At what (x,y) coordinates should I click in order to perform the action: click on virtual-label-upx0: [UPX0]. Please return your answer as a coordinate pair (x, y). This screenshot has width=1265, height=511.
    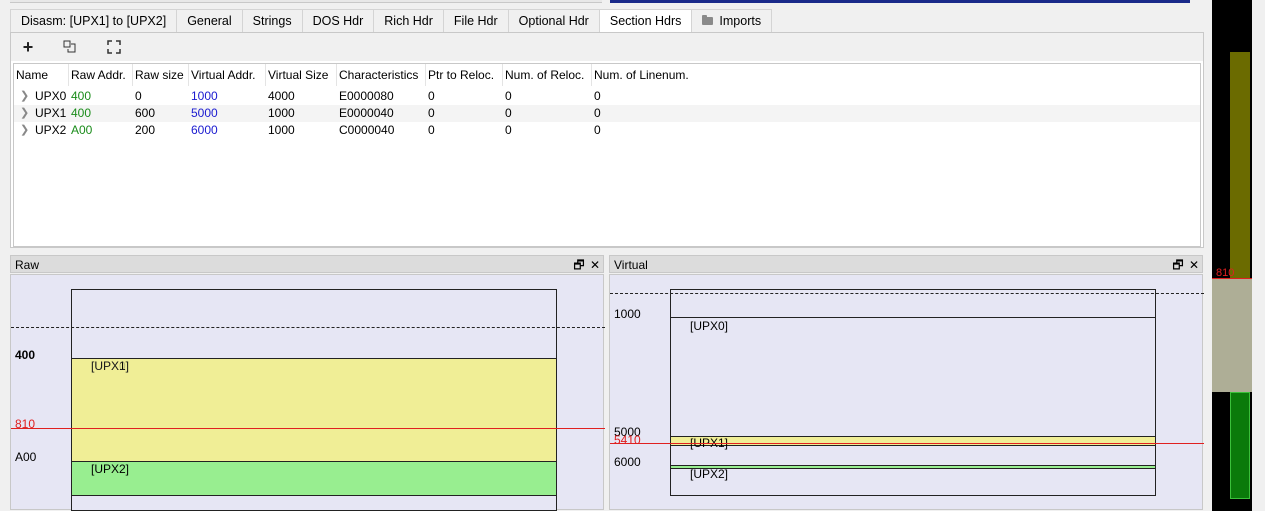
    Looking at the image, I should click on (709, 326).